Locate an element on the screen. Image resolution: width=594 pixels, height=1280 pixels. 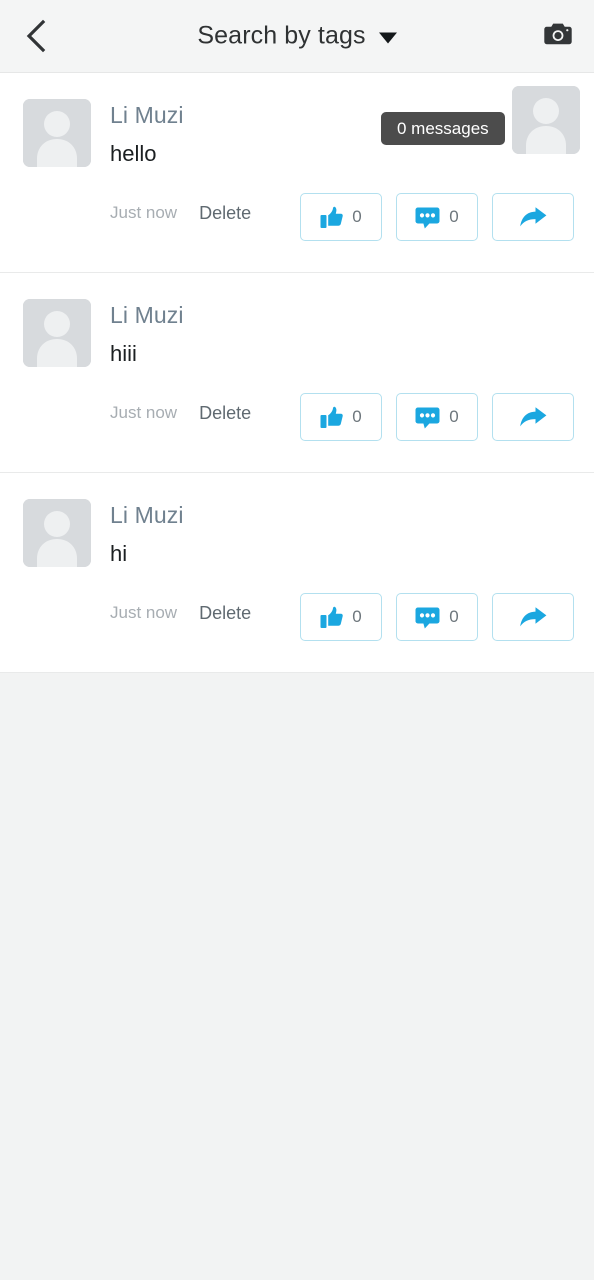
post-content: hiii is located at coordinates (123, 353).